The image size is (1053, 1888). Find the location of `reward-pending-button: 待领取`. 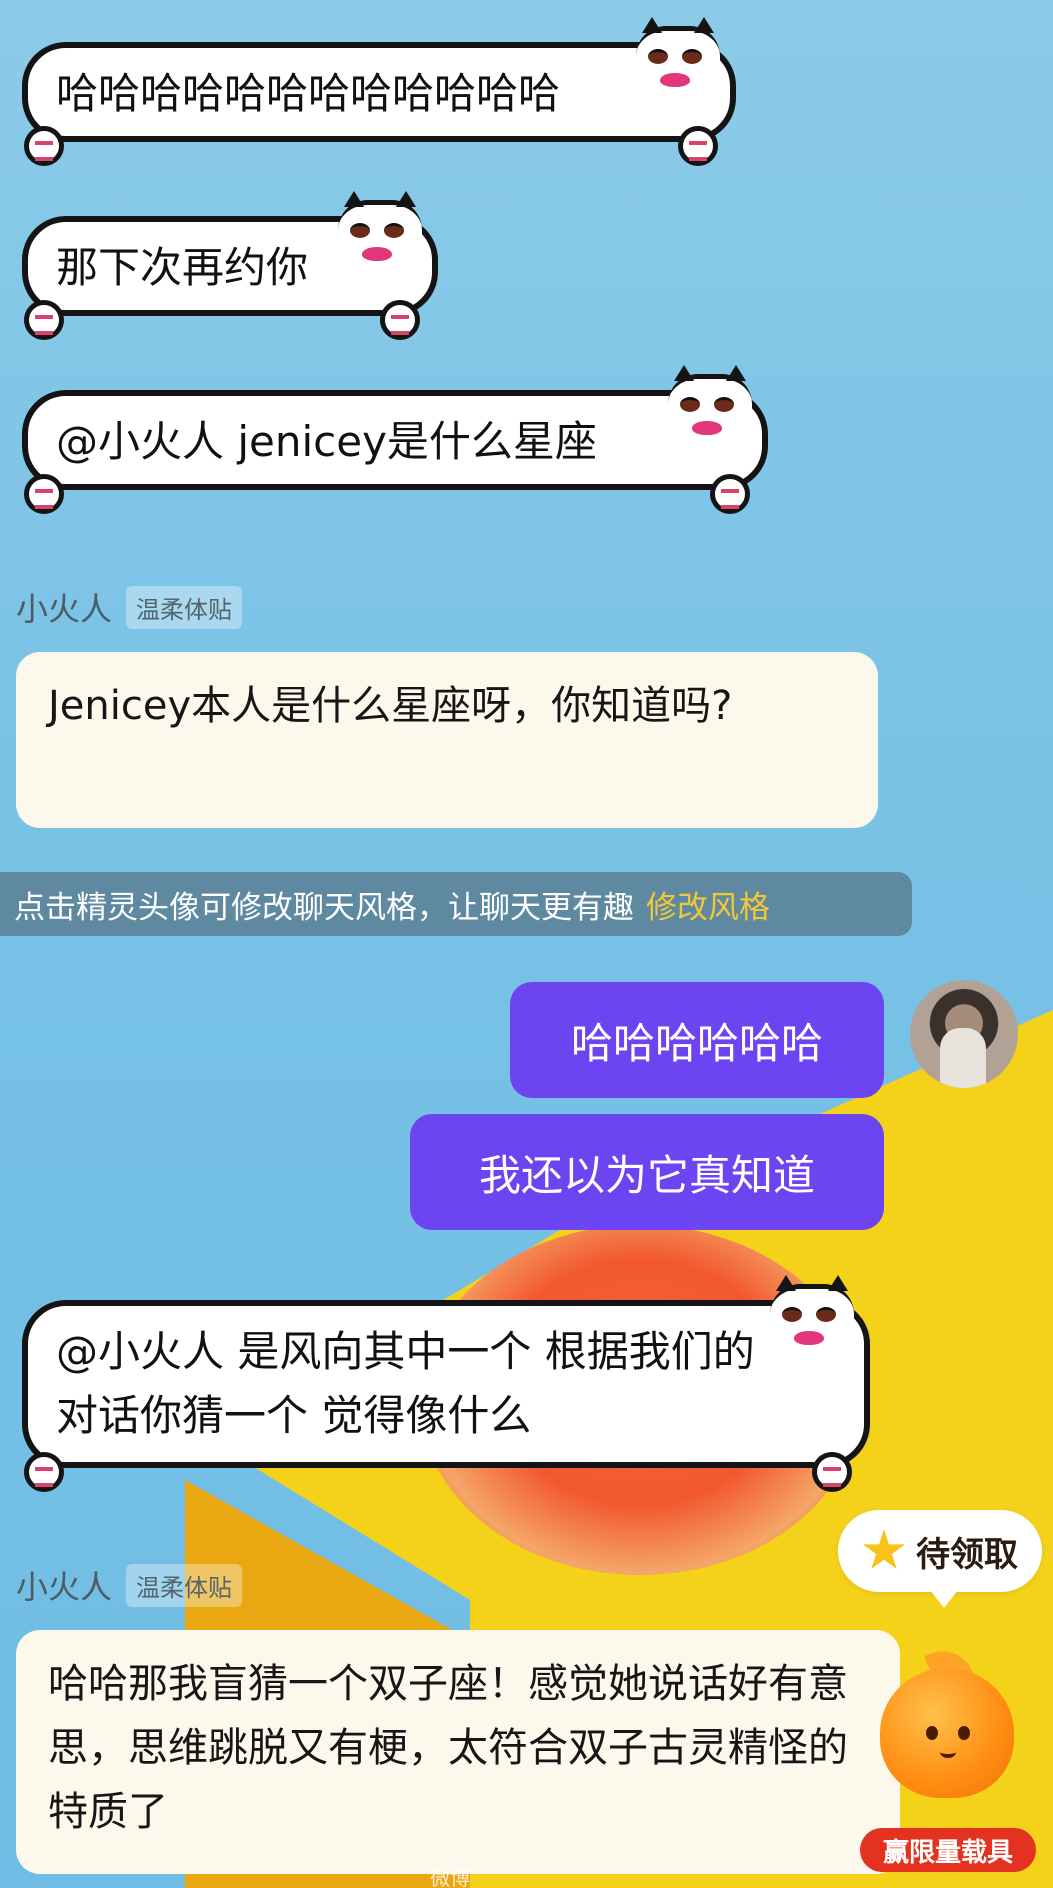

reward-pending-button: 待领取 is located at coordinates (940, 1559).